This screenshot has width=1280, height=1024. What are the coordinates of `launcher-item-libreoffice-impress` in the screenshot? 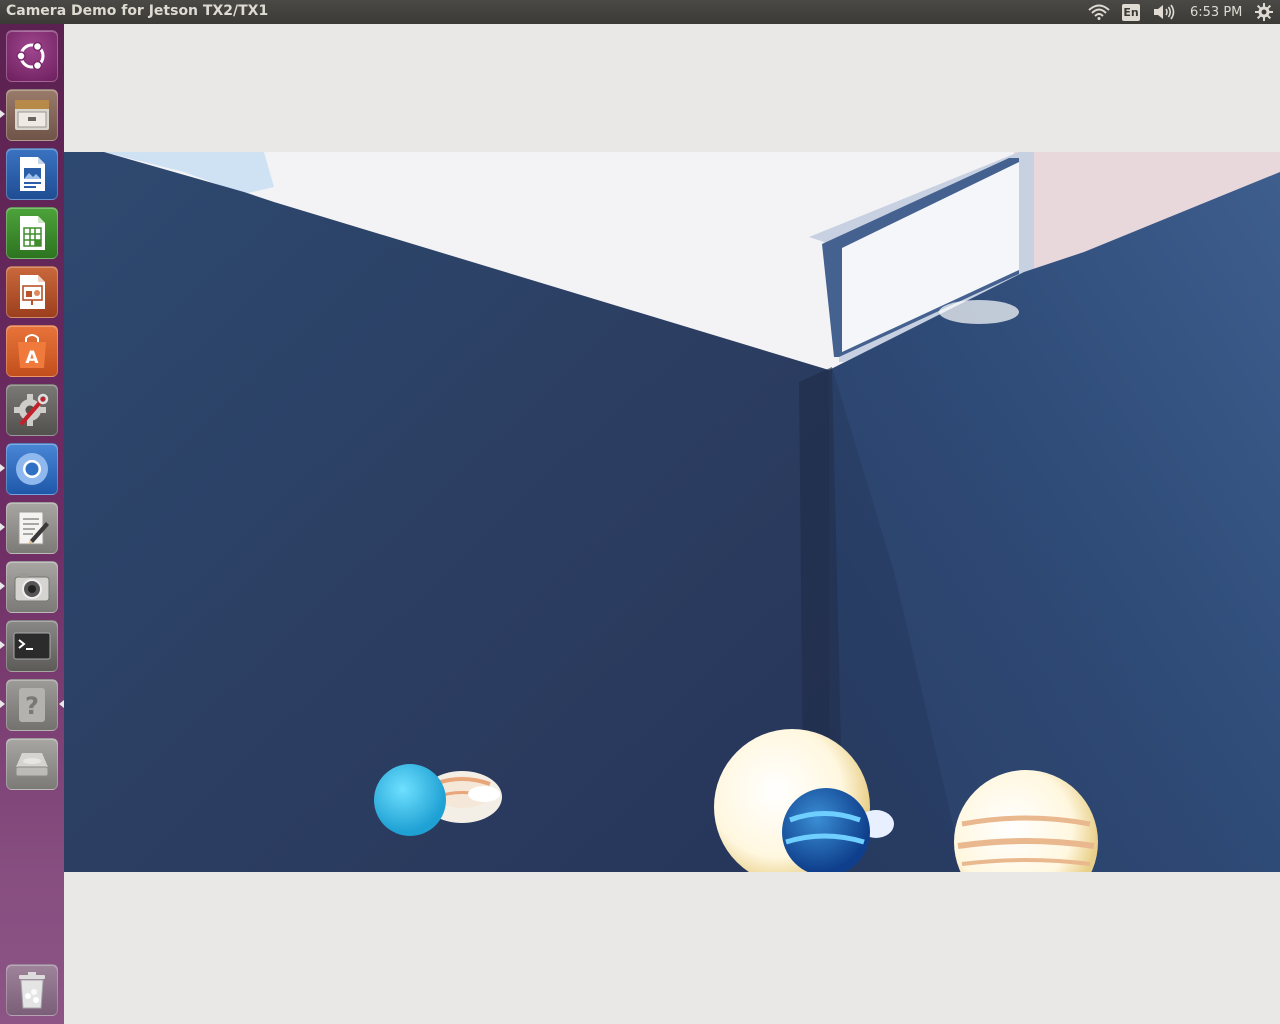 It's located at (32, 292).